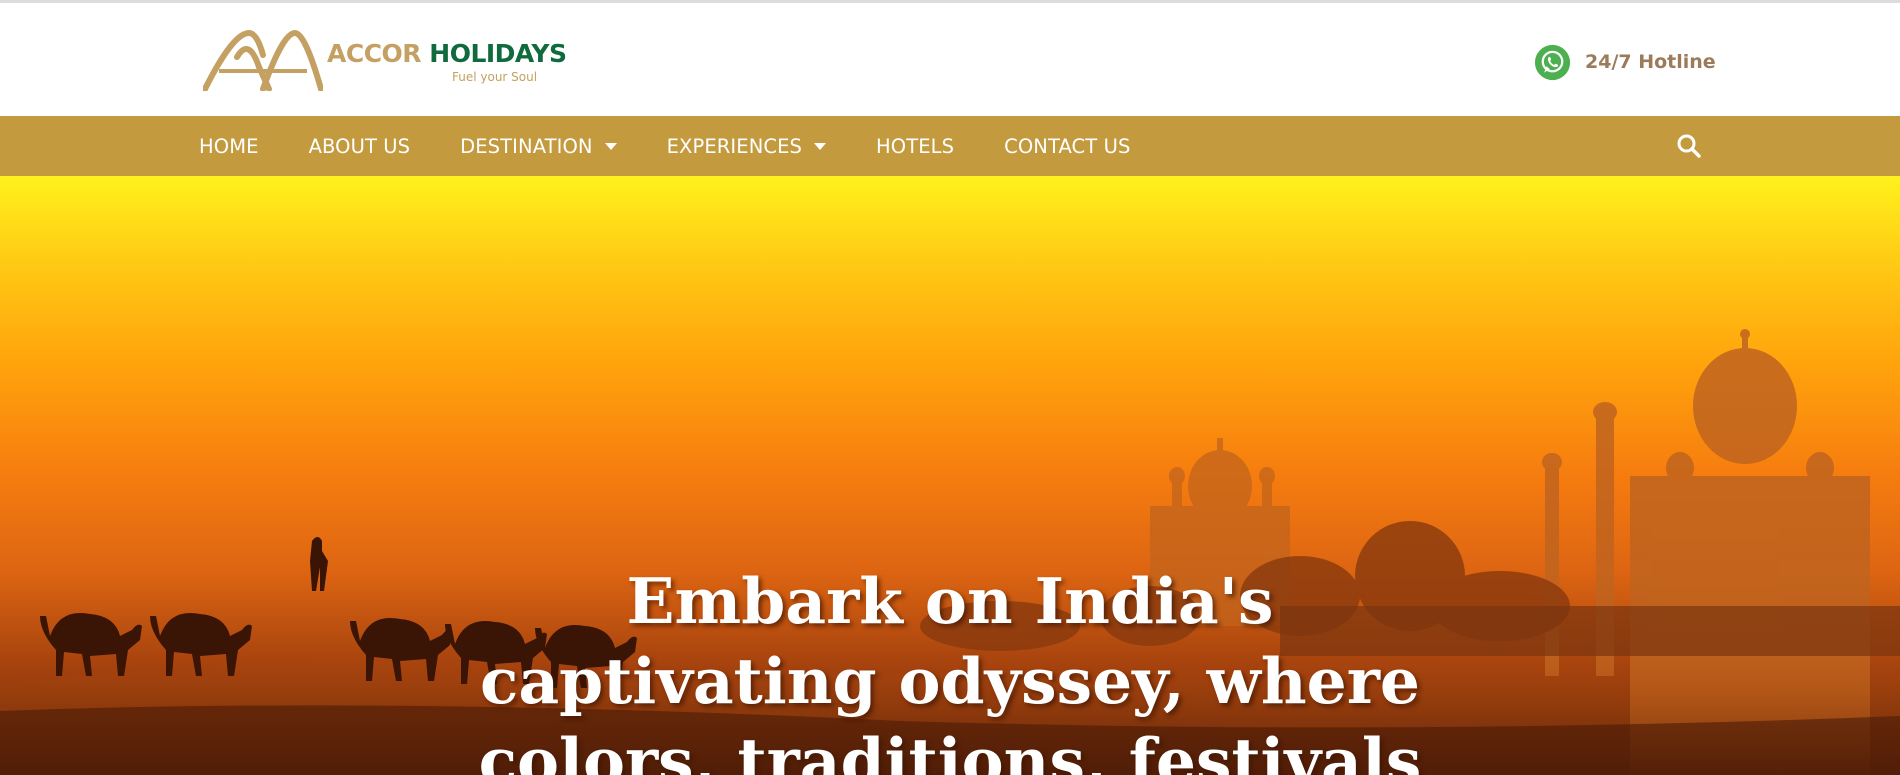  I want to click on hotline-link: 24/7 Hotline, so click(1625, 62).